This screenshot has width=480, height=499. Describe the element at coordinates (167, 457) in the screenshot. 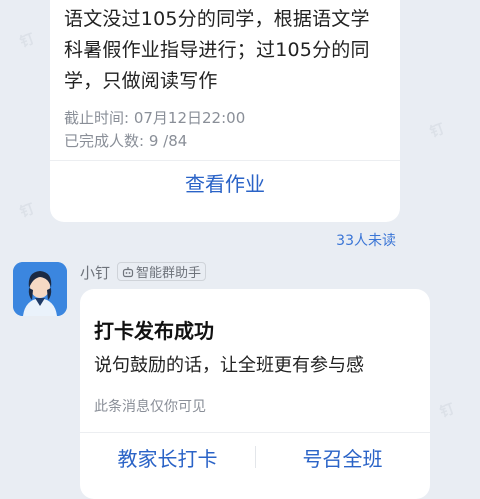

I see `teach-parent-checkin-button: 教家长打卡` at that location.